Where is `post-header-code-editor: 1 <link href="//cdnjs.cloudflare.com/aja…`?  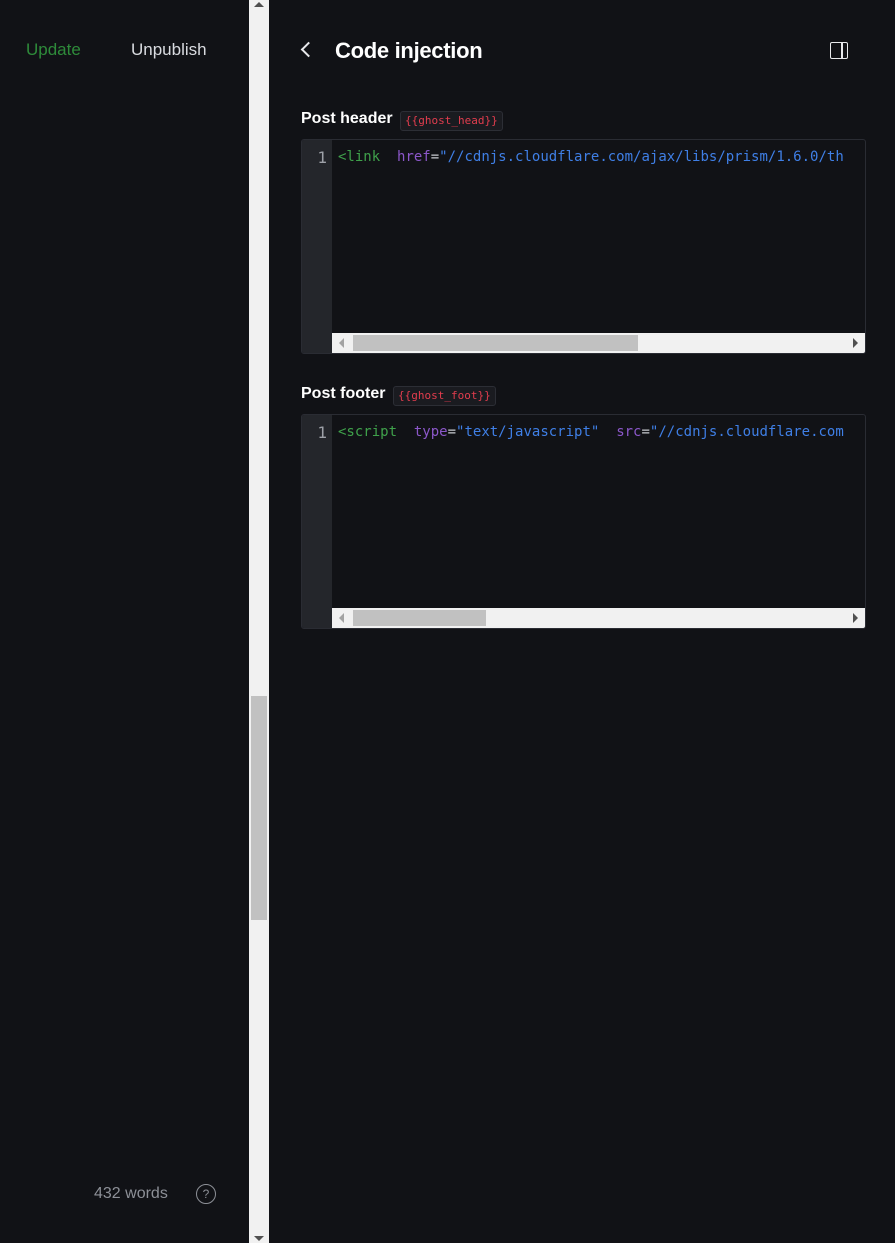 post-header-code-editor: 1 <link href="//cdnjs.cloudflare.com/aja… is located at coordinates (583, 246).